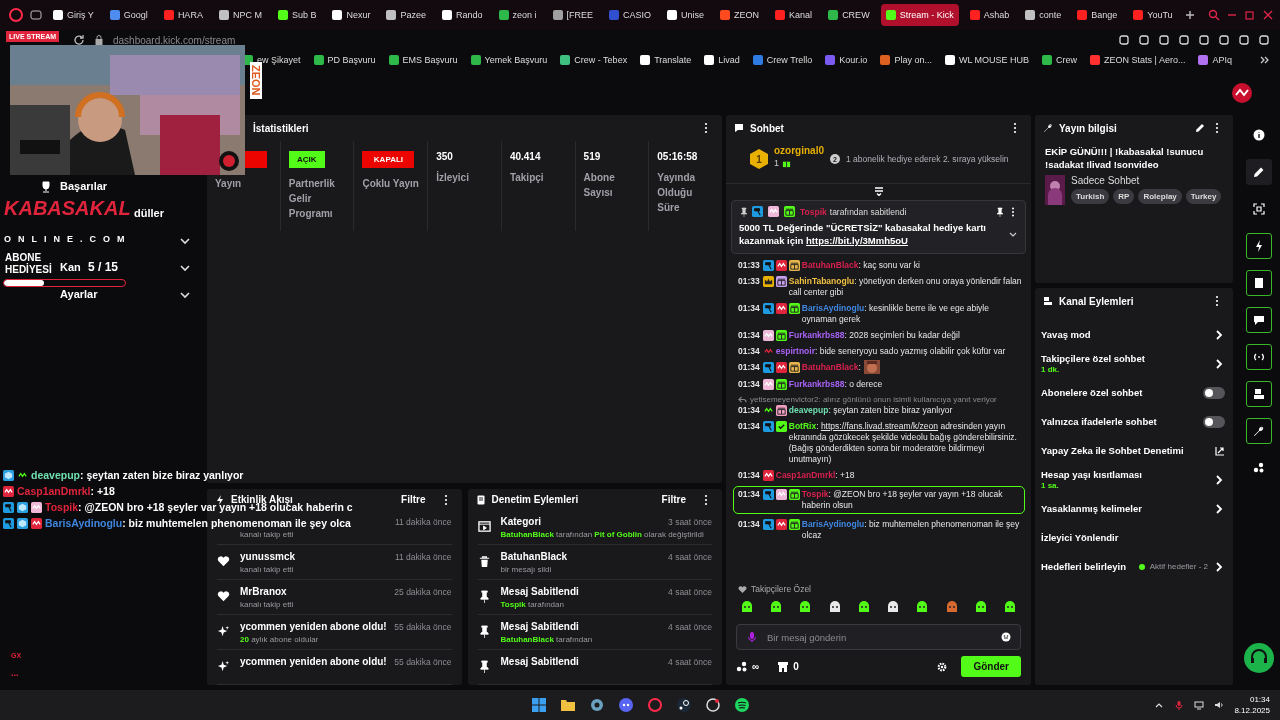 Image resolution: width=1280 pixels, height=720 pixels. Describe the element at coordinates (1258, 394) in the screenshot. I see `rail-camera-button` at that location.